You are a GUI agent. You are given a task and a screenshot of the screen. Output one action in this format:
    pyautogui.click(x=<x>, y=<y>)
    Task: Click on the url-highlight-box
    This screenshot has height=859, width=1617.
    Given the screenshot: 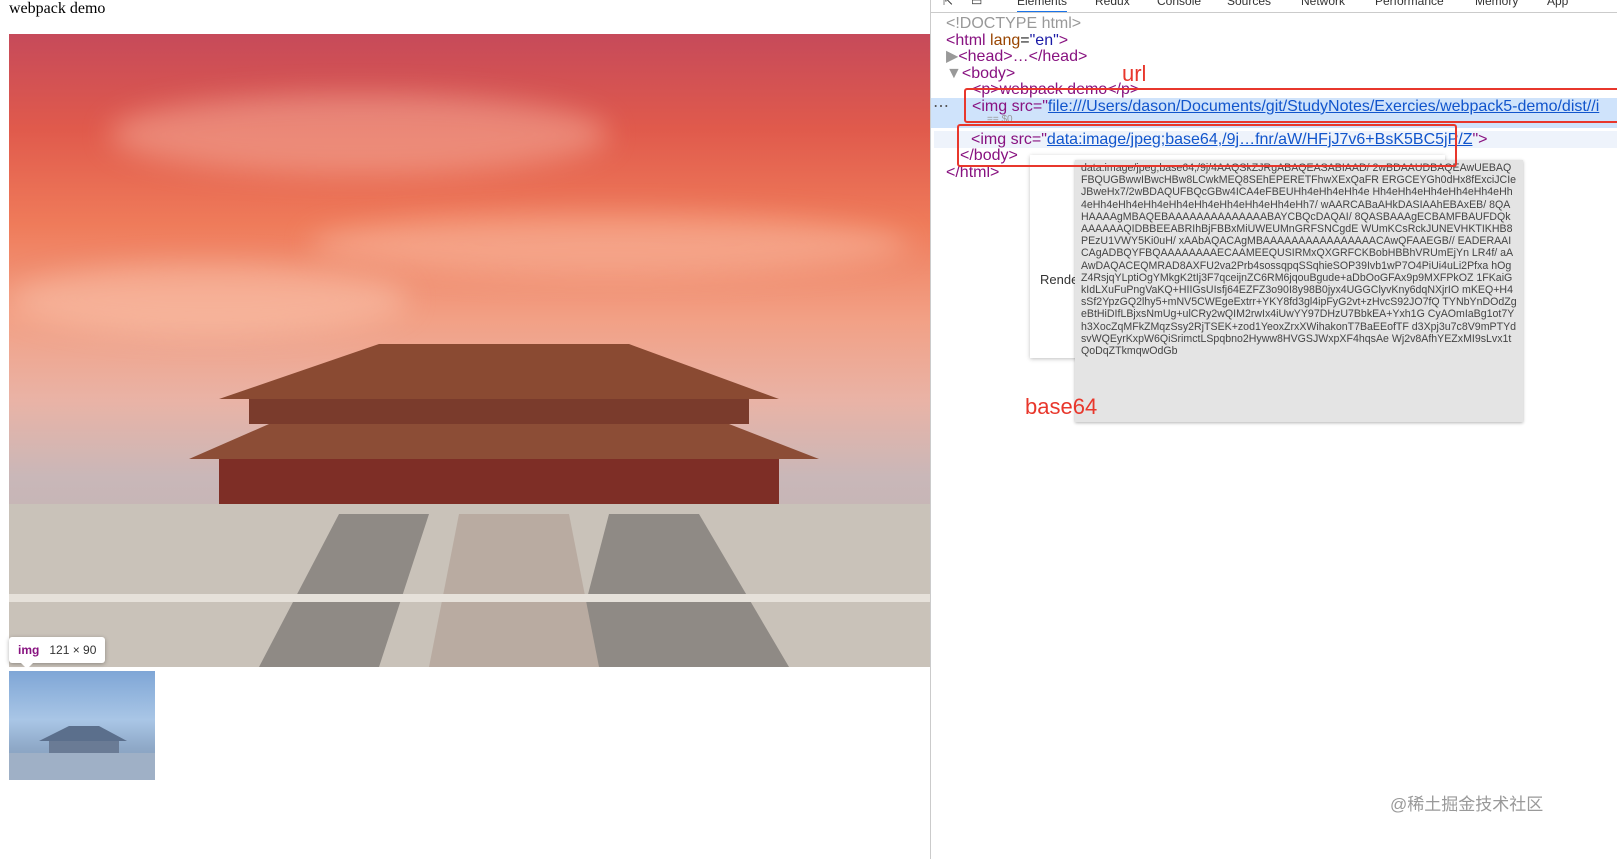 What is the action you would take?
    pyautogui.click(x=1290, y=105)
    